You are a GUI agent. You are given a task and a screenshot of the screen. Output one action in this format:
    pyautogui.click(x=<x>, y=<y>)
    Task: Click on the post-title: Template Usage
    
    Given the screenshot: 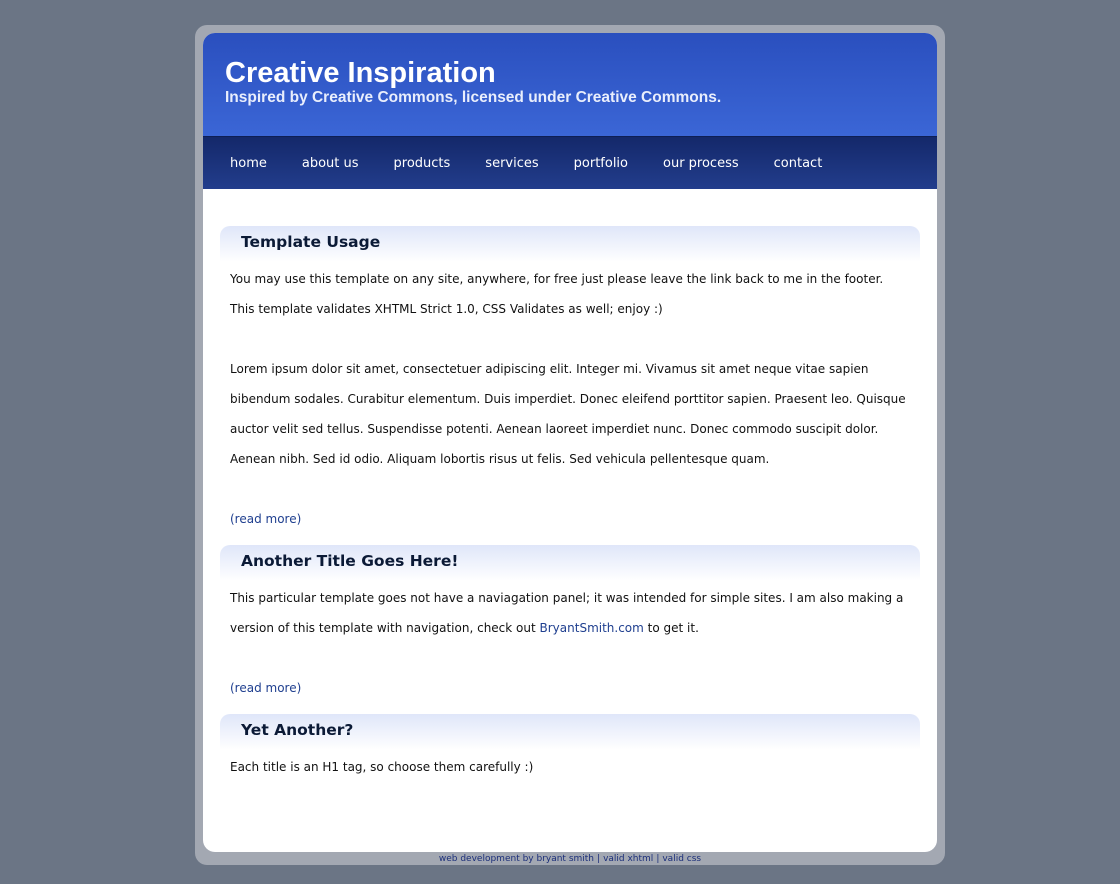 What is the action you would take?
    pyautogui.click(x=311, y=242)
    